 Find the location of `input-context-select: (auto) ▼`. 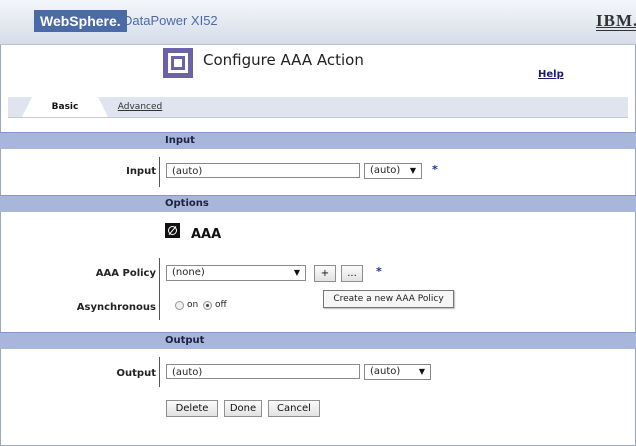

input-context-select: (auto) ▼ is located at coordinates (393, 171).